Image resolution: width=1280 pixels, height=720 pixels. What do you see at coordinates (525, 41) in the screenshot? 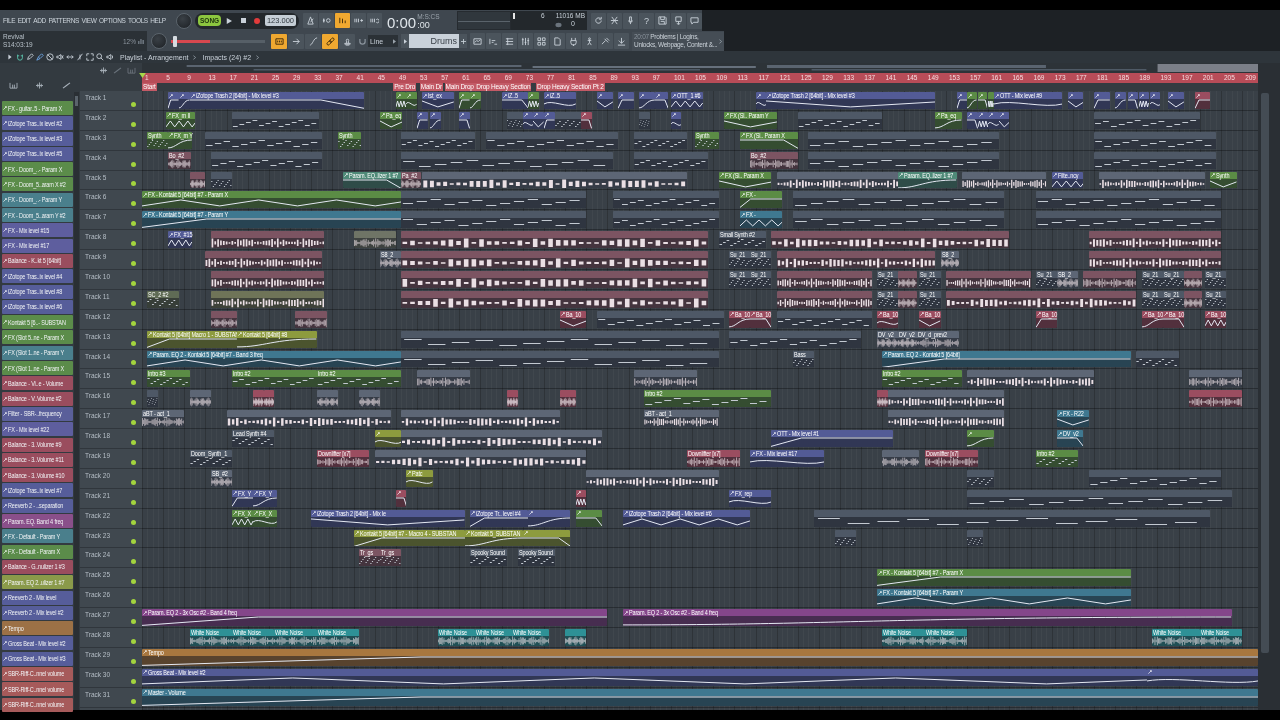
I see `mixer-button` at bounding box center [525, 41].